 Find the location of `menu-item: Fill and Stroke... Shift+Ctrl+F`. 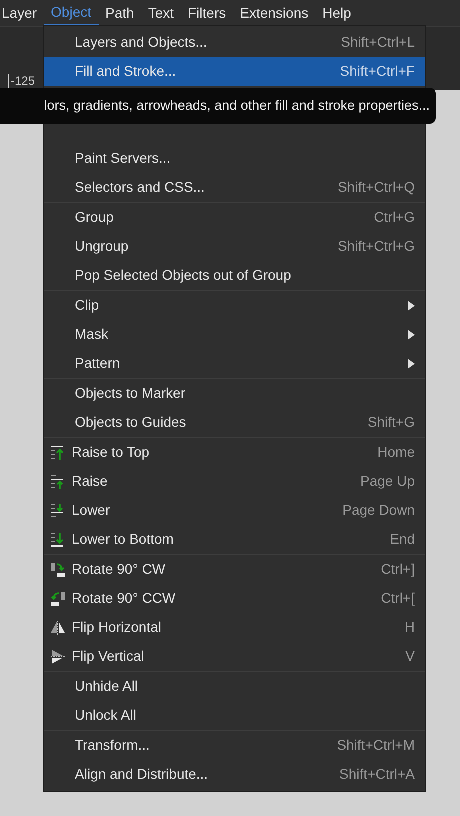

menu-item: Fill and Stroke... Shift+Ctrl+F is located at coordinates (234, 71).